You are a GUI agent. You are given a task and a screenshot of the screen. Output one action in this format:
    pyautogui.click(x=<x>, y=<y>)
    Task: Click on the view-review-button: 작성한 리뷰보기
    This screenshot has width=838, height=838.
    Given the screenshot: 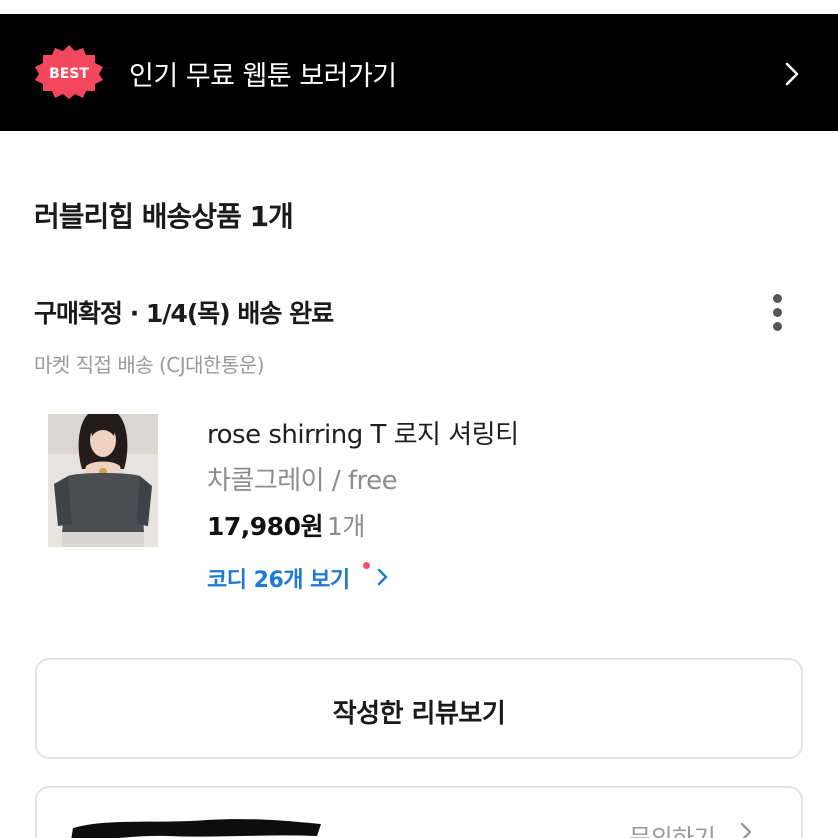 What is the action you would take?
    pyautogui.click(x=419, y=708)
    